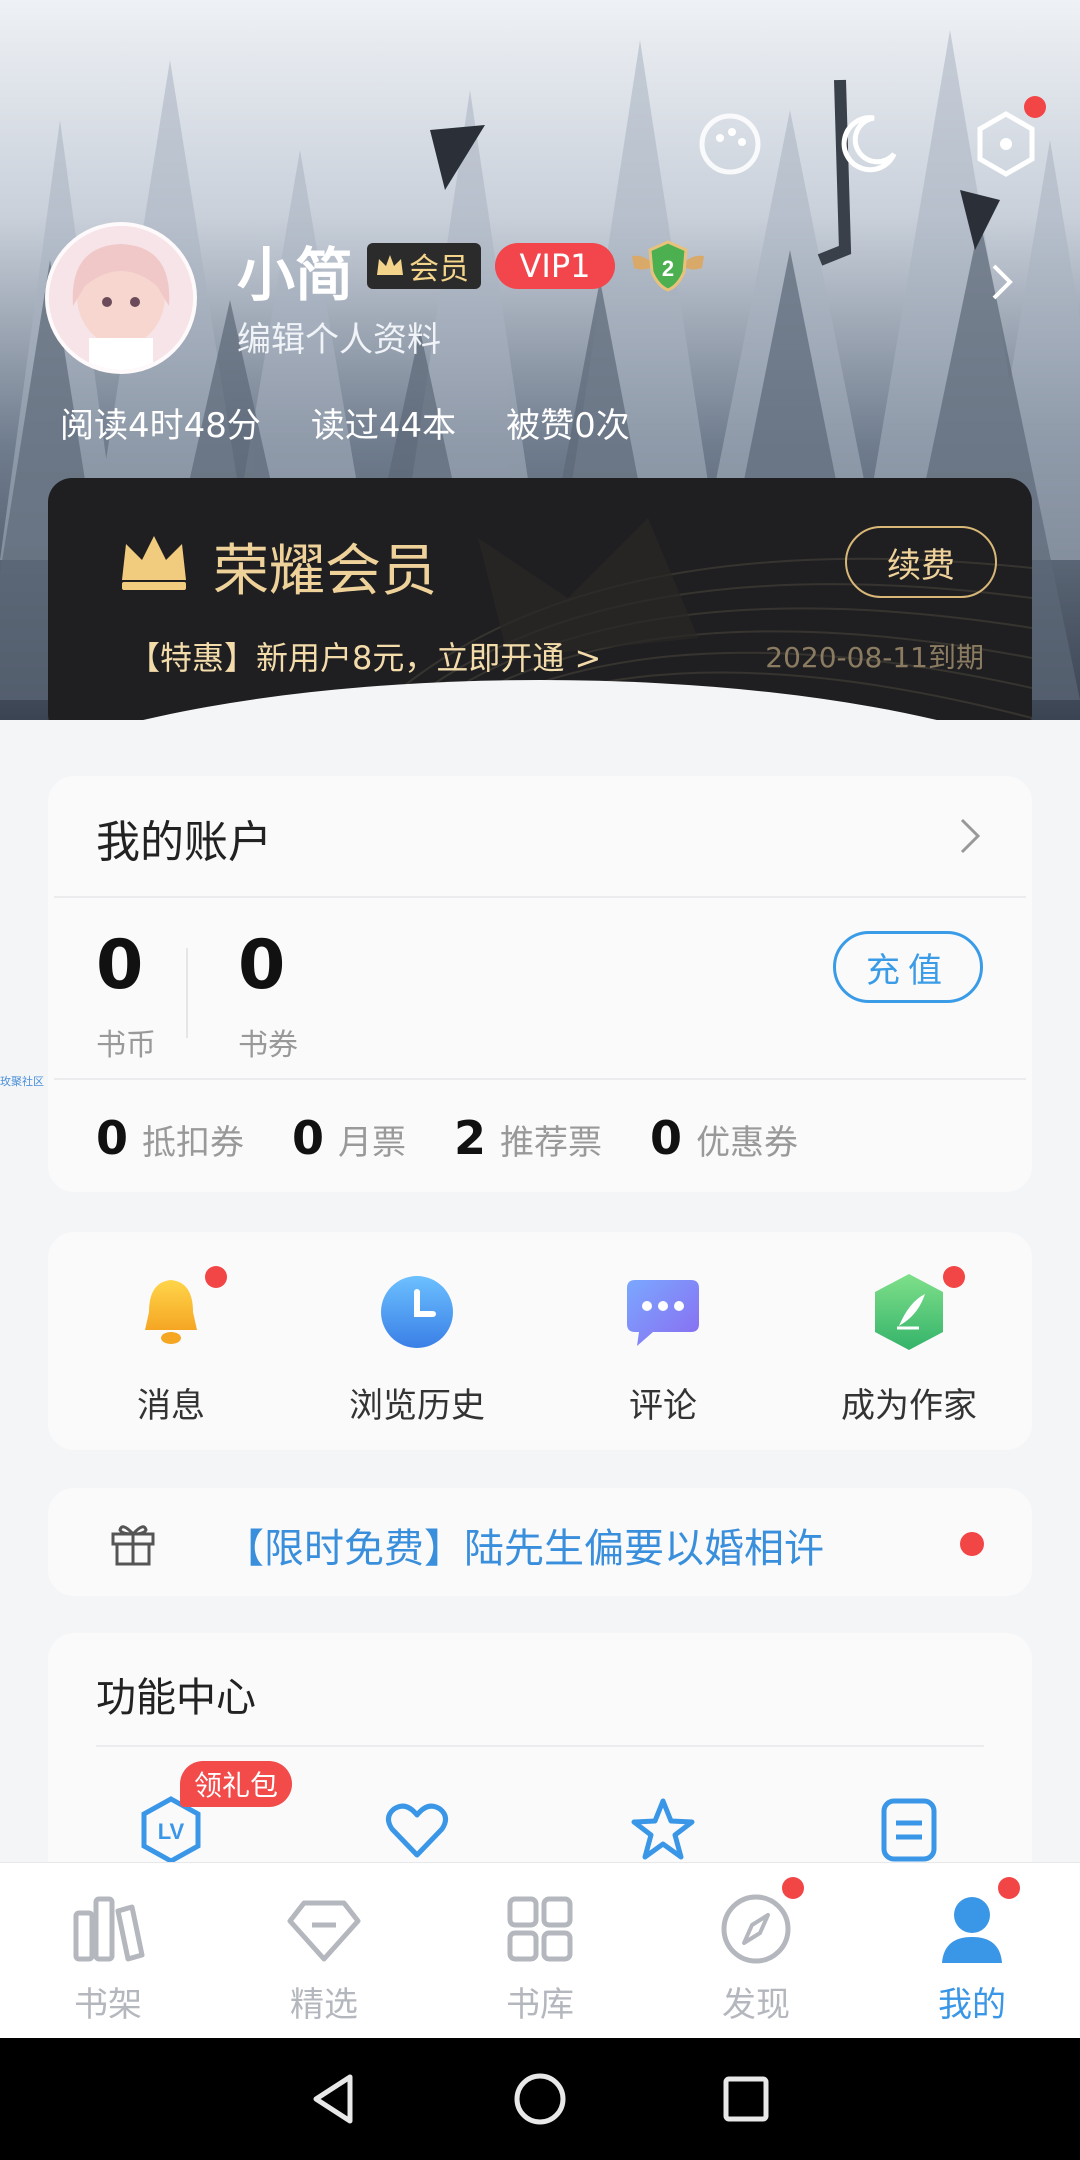  I want to click on edit-profile-link: 编辑个人资料, so click(339, 336).